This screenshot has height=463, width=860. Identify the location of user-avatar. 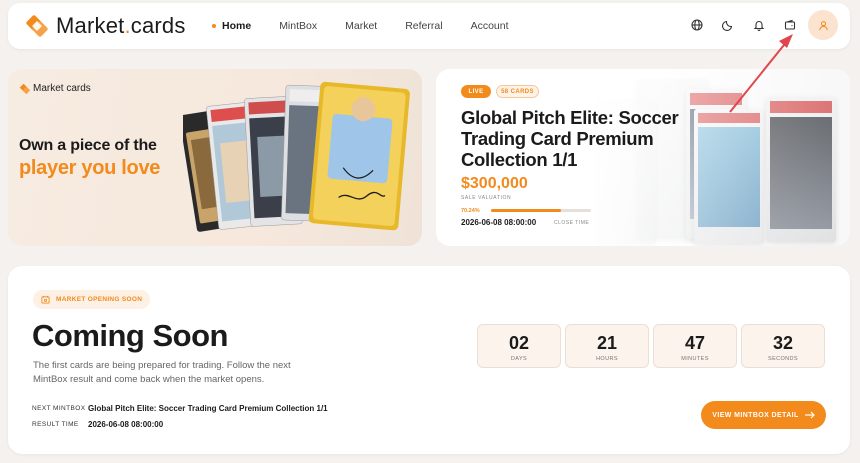
(823, 25).